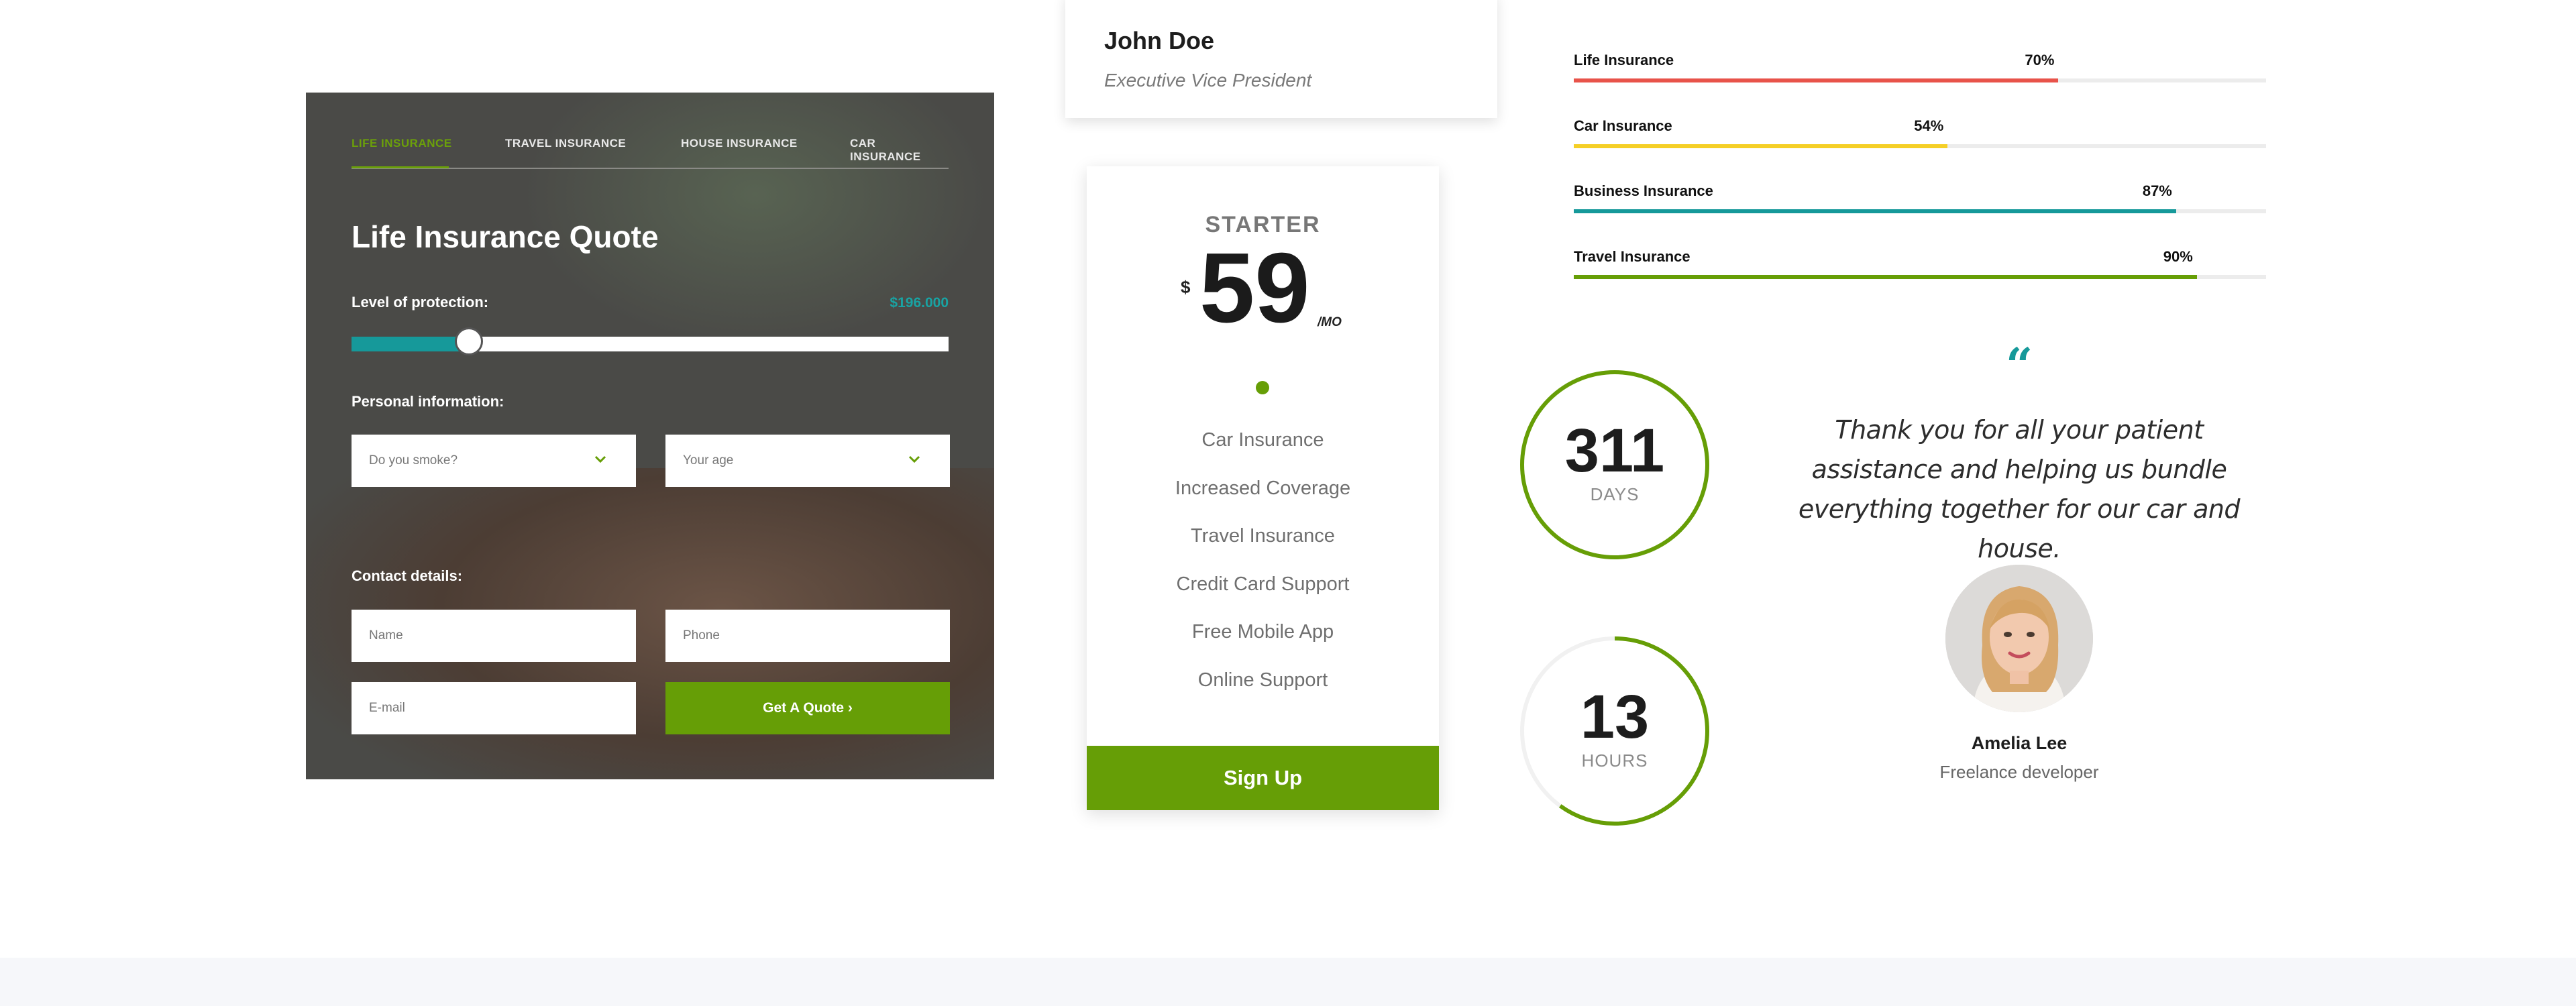 This screenshot has height=1006, width=2576. What do you see at coordinates (1262, 631) in the screenshot?
I see `feature-item: Free Mobile App` at bounding box center [1262, 631].